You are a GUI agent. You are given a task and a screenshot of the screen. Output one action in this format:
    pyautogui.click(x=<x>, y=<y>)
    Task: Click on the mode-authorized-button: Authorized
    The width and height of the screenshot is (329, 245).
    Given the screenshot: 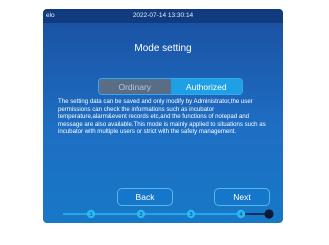 What is the action you would take?
    pyautogui.click(x=206, y=86)
    